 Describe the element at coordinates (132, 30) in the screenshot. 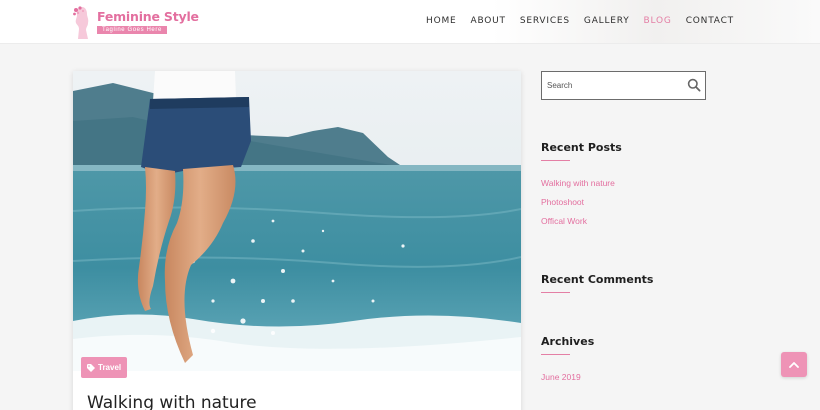

I see `brand-tagline: Tagline Goes Here` at that location.